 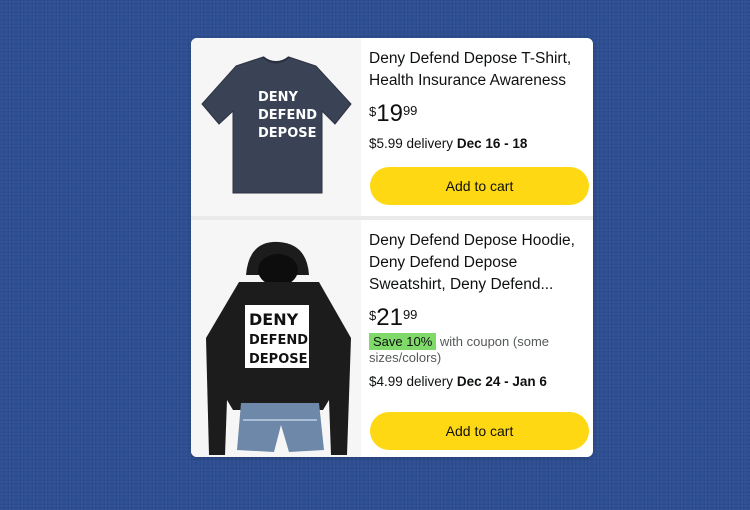 I want to click on delivery-info-tshirt: $5.99 delivery Dec 16 - 18, so click(x=479, y=143).